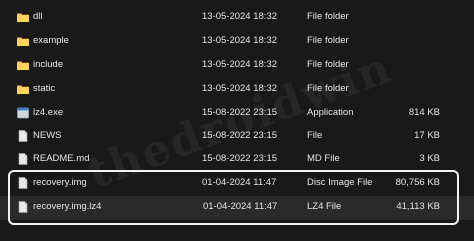  I want to click on file-row-static: static 13-05-2024 18:32 File folder, so click(237, 90).